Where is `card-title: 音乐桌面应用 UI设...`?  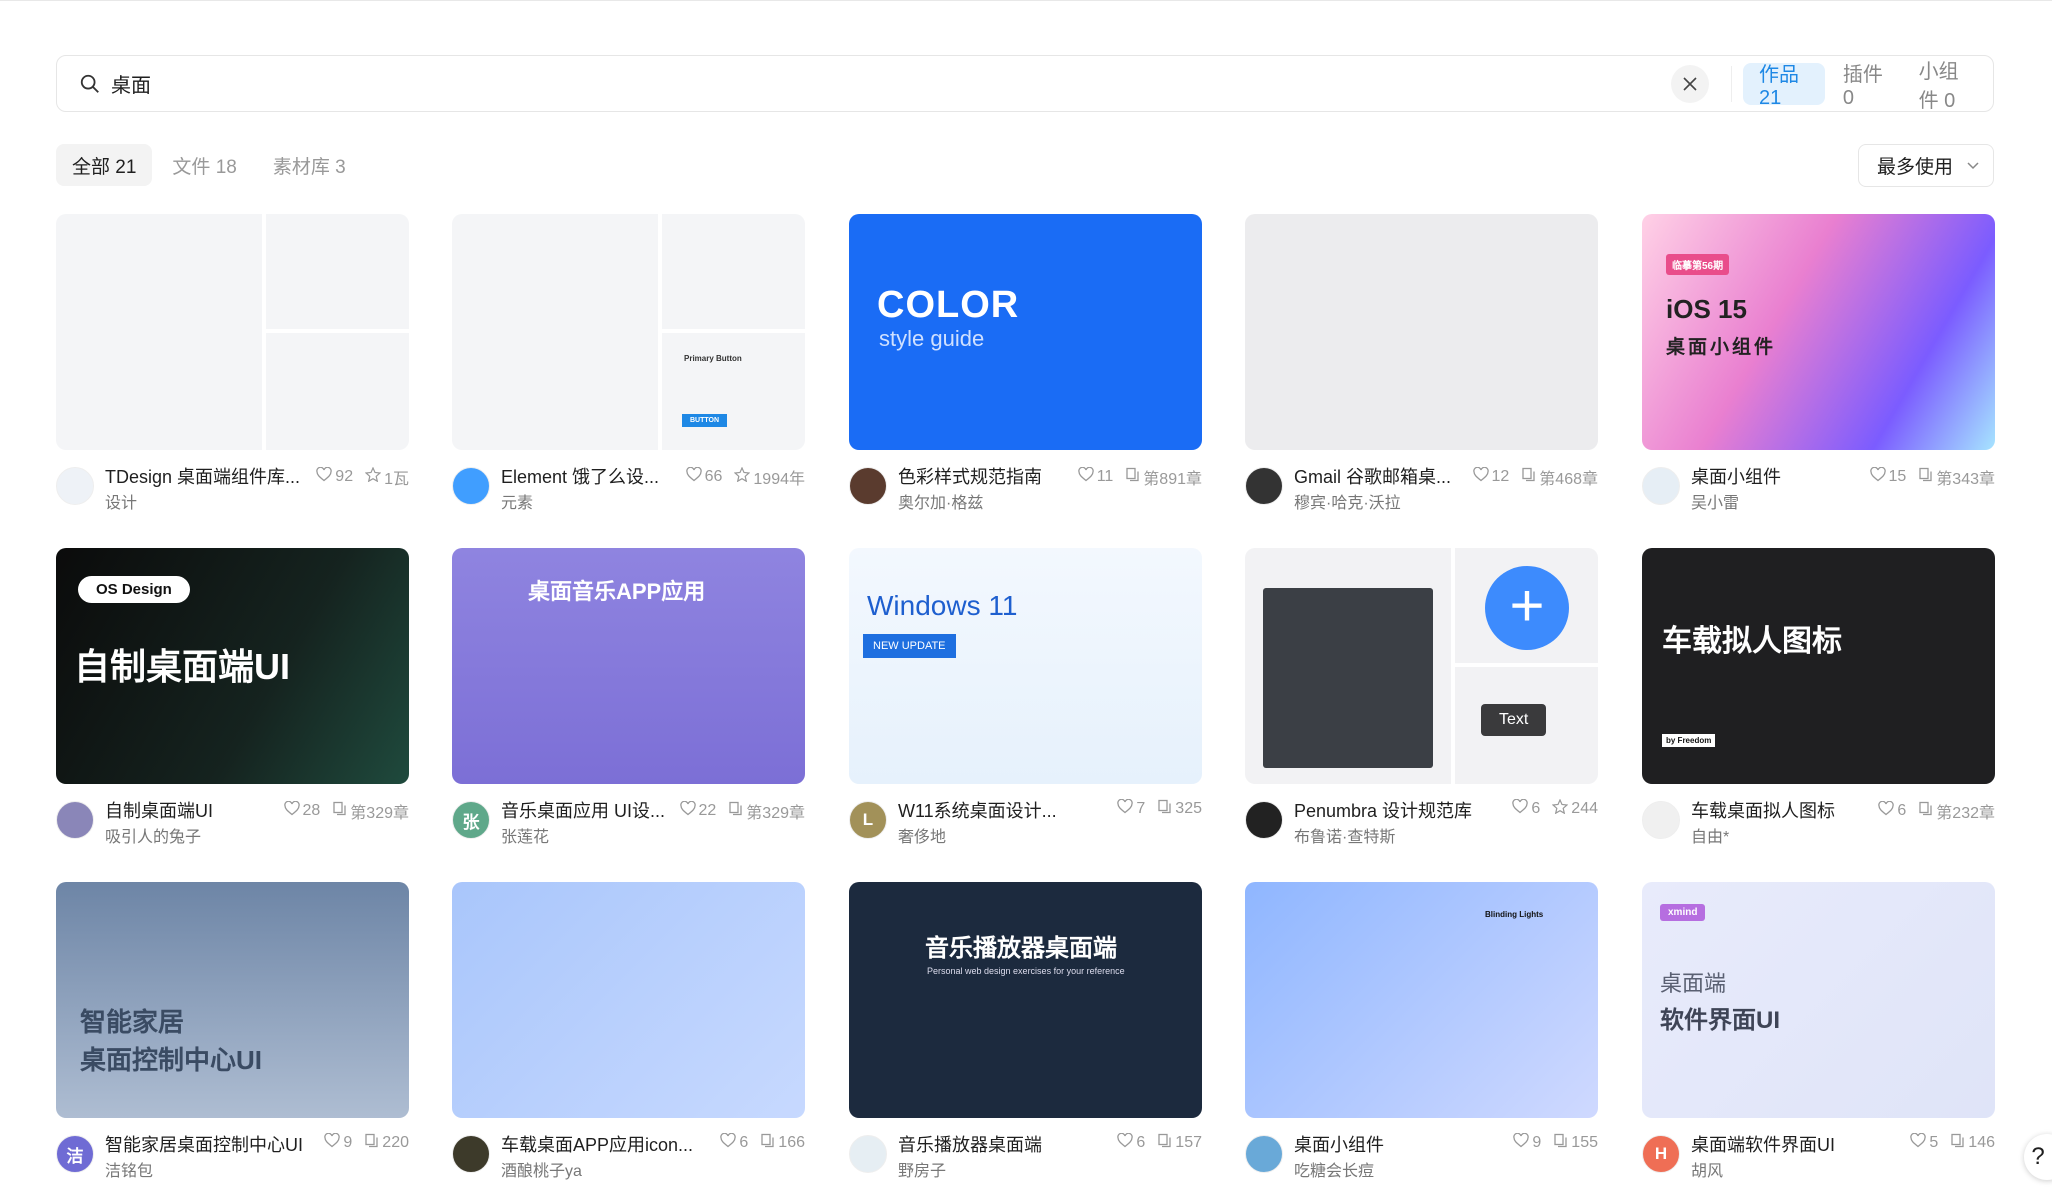 card-title: 音乐桌面应用 UI设... is located at coordinates (583, 810).